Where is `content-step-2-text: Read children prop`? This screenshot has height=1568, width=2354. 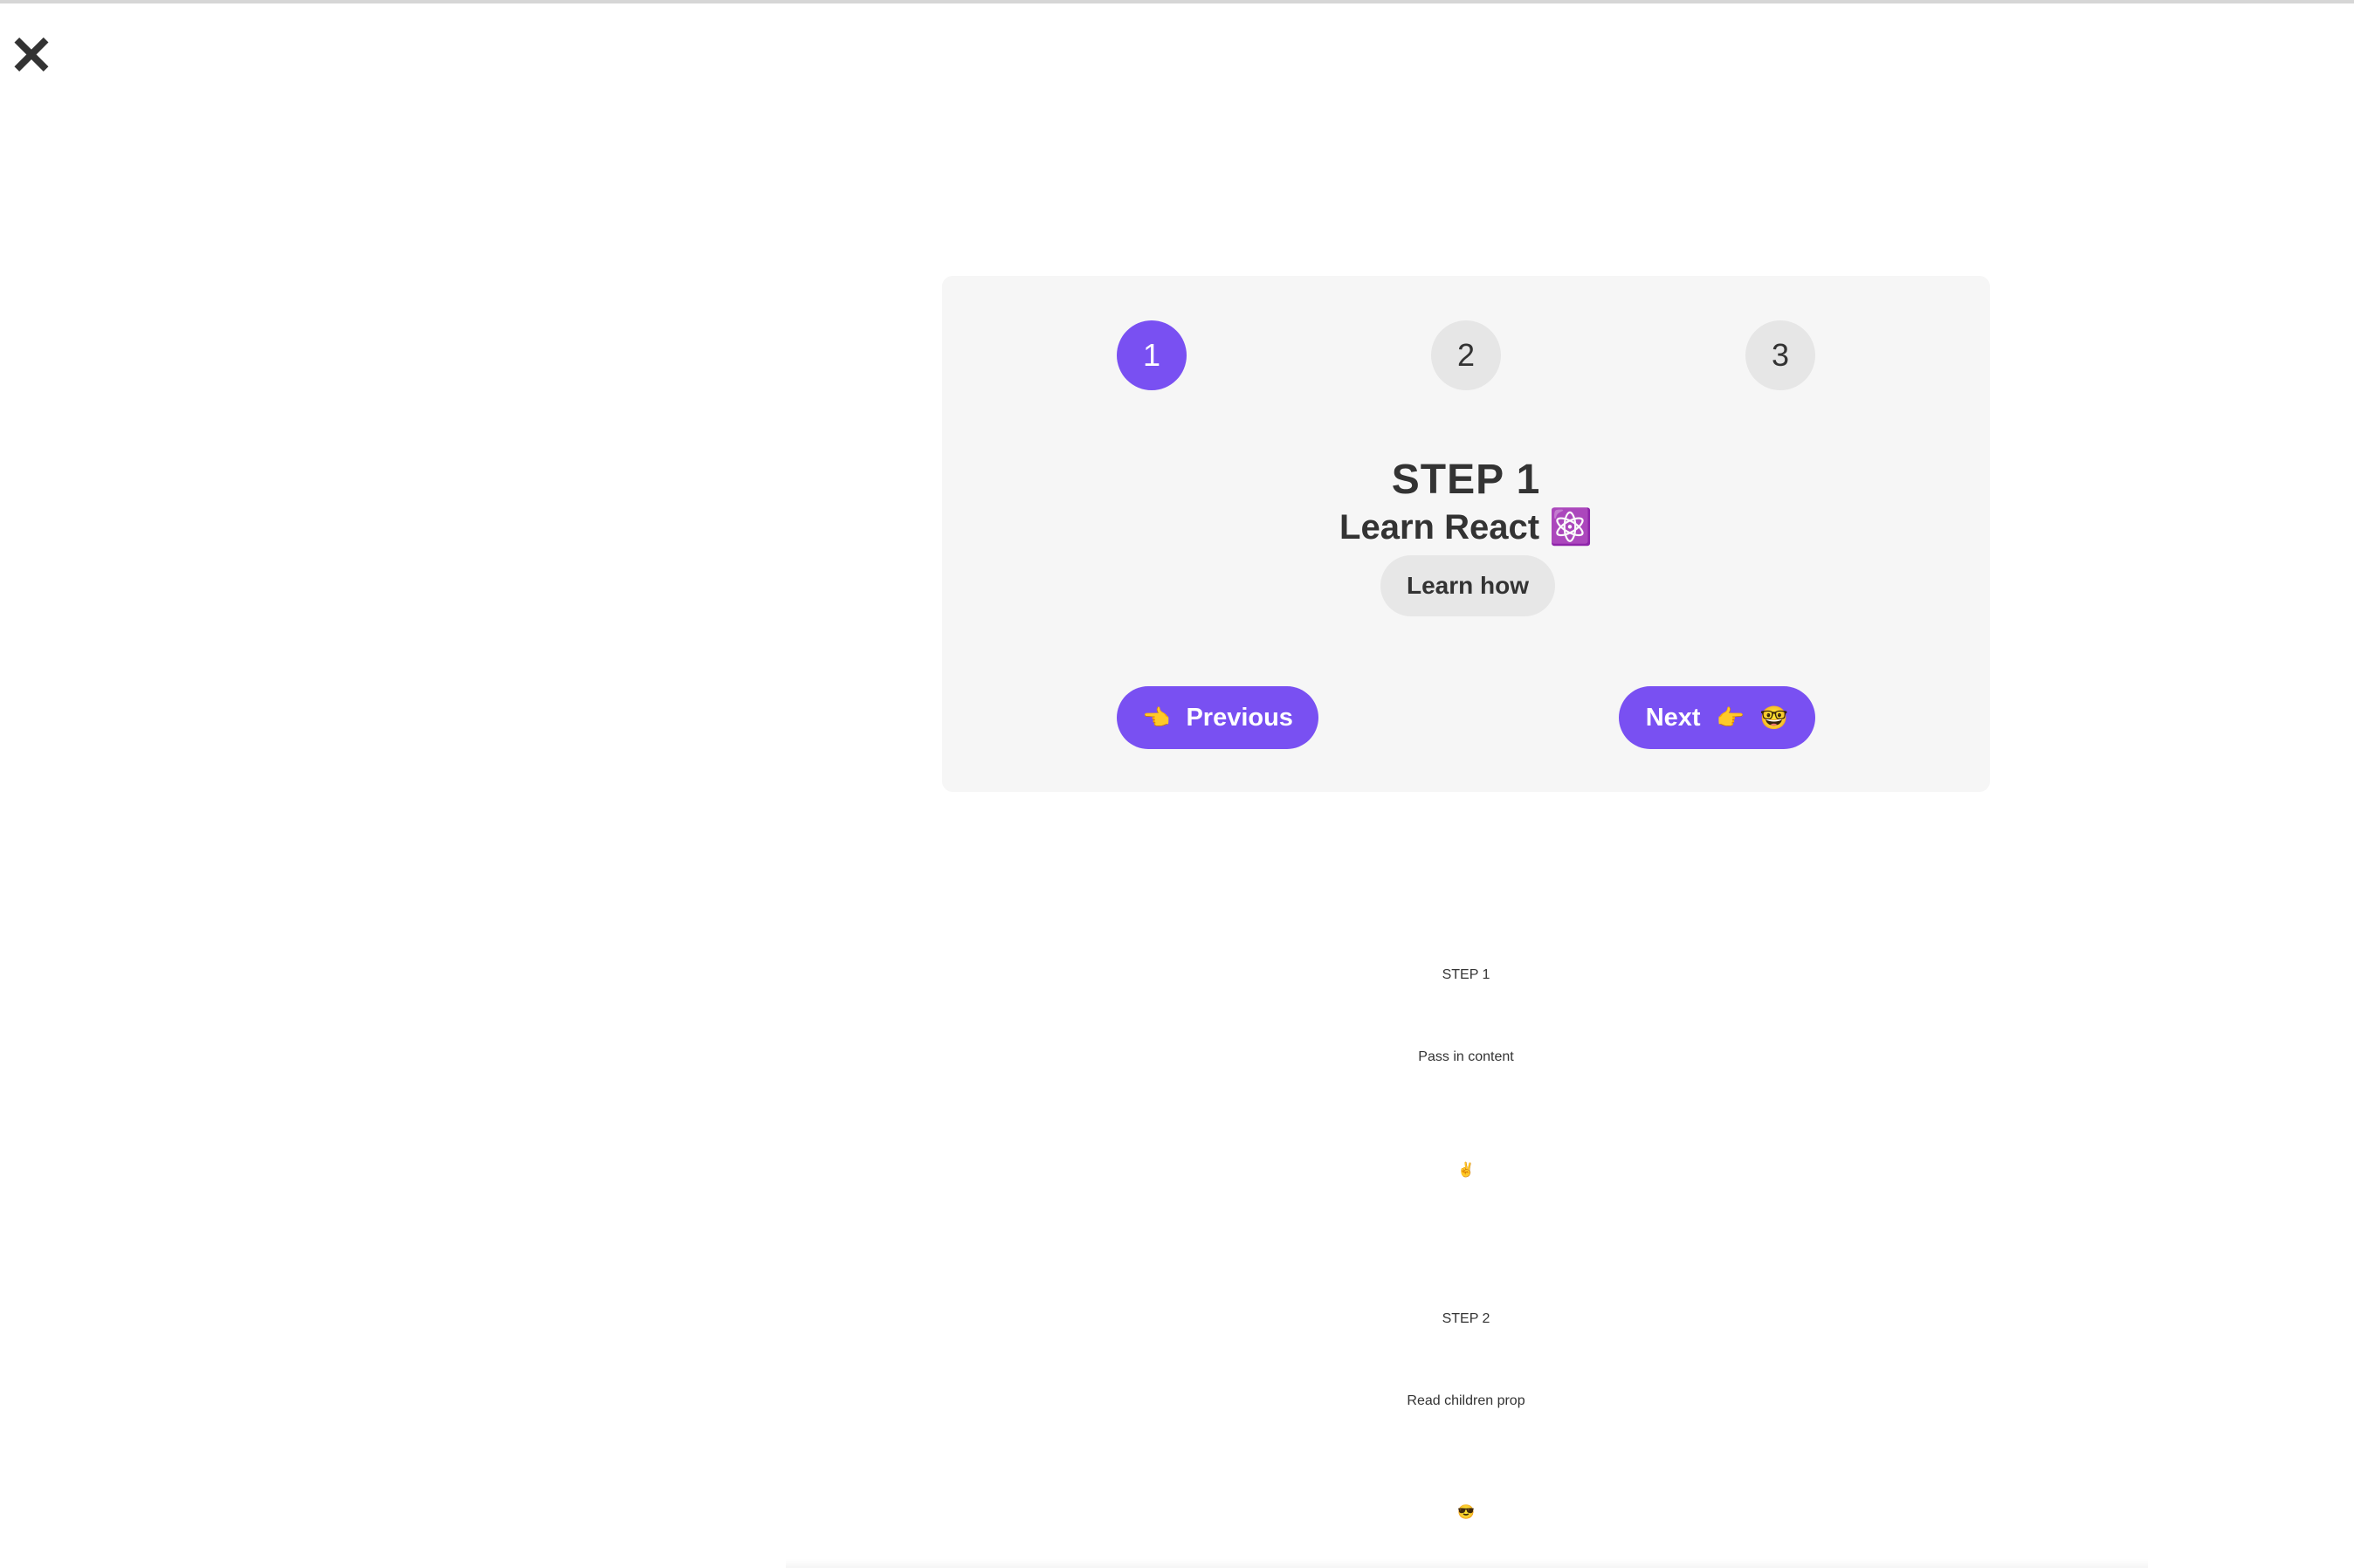
content-step-2-text: Read children prop is located at coordinates (1466, 1400).